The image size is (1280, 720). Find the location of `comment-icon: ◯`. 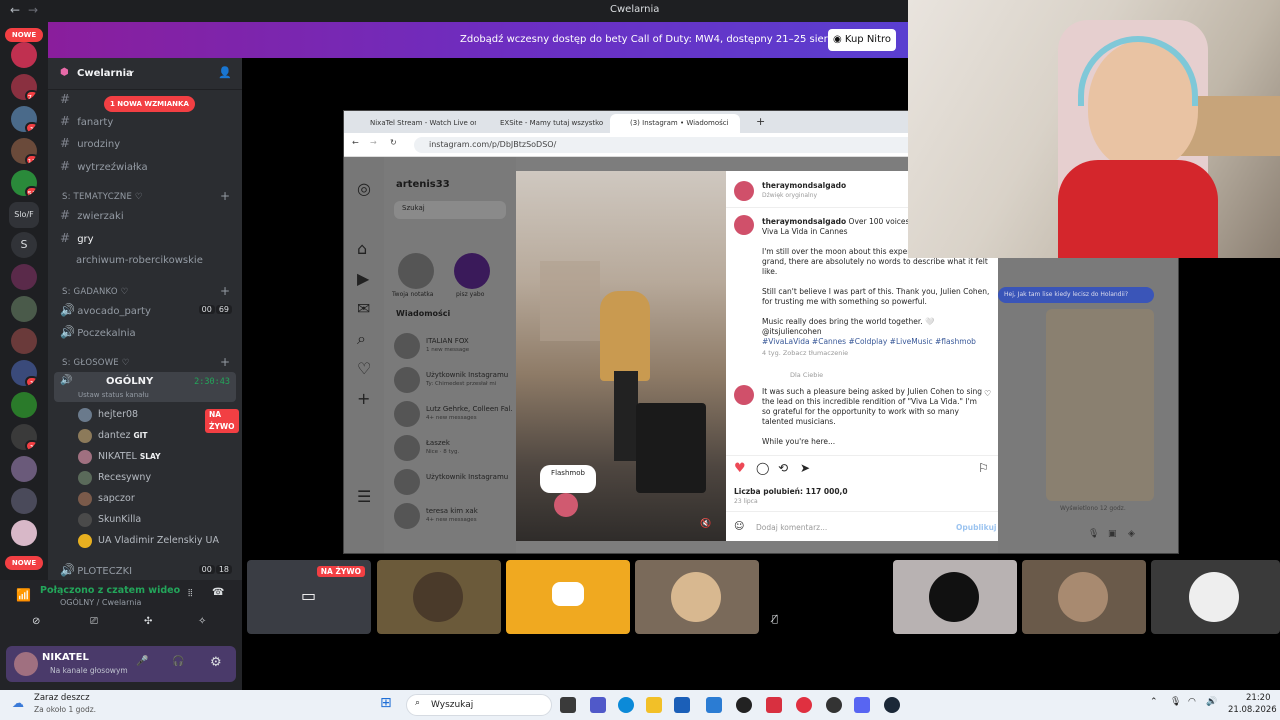

comment-icon: ◯ is located at coordinates (762, 468).